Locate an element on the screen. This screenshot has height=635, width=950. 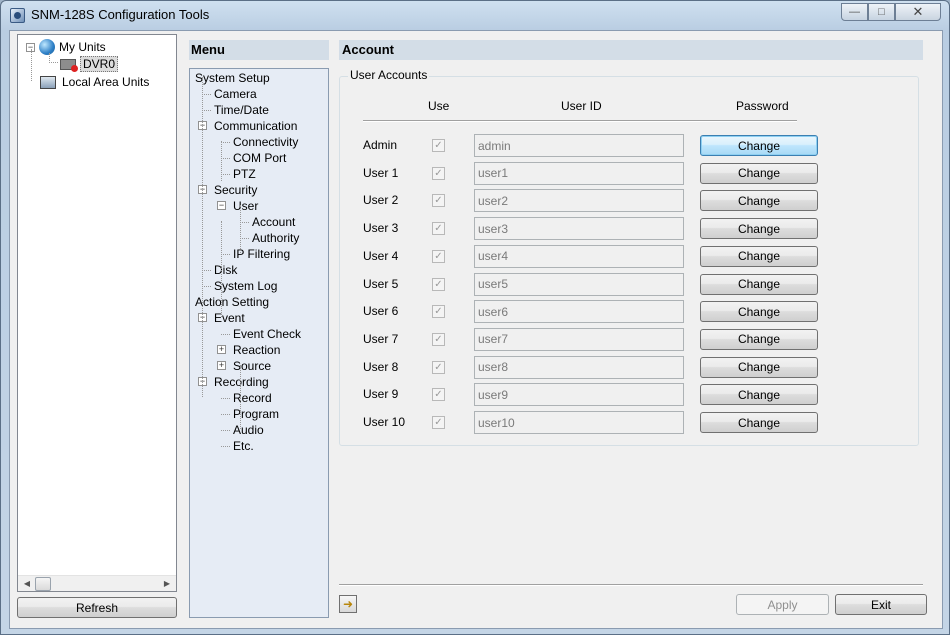
export-button: ➜ is located at coordinates (348, 604).